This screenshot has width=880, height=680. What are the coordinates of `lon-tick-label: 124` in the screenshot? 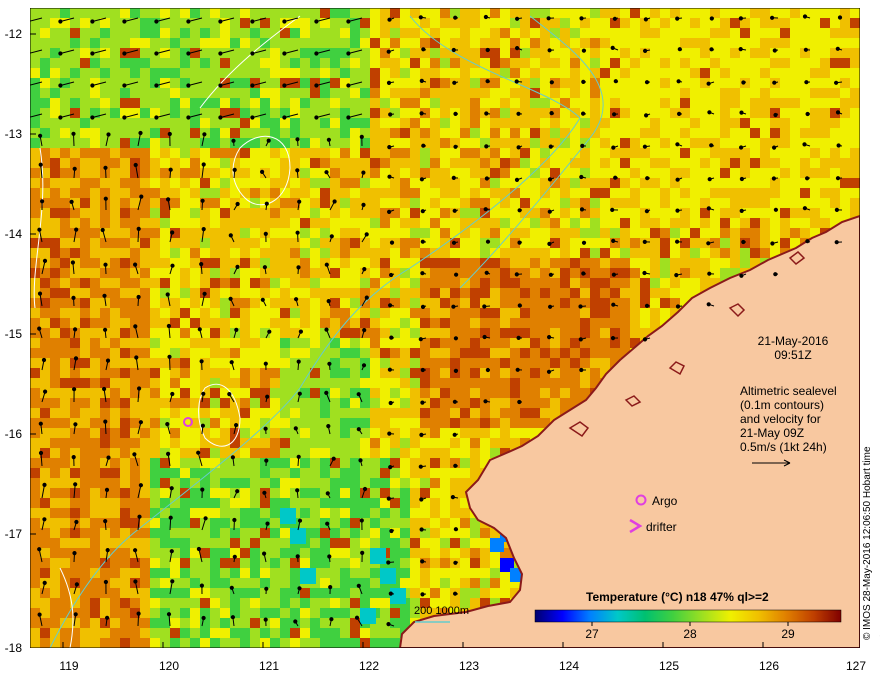 It's located at (569, 666).